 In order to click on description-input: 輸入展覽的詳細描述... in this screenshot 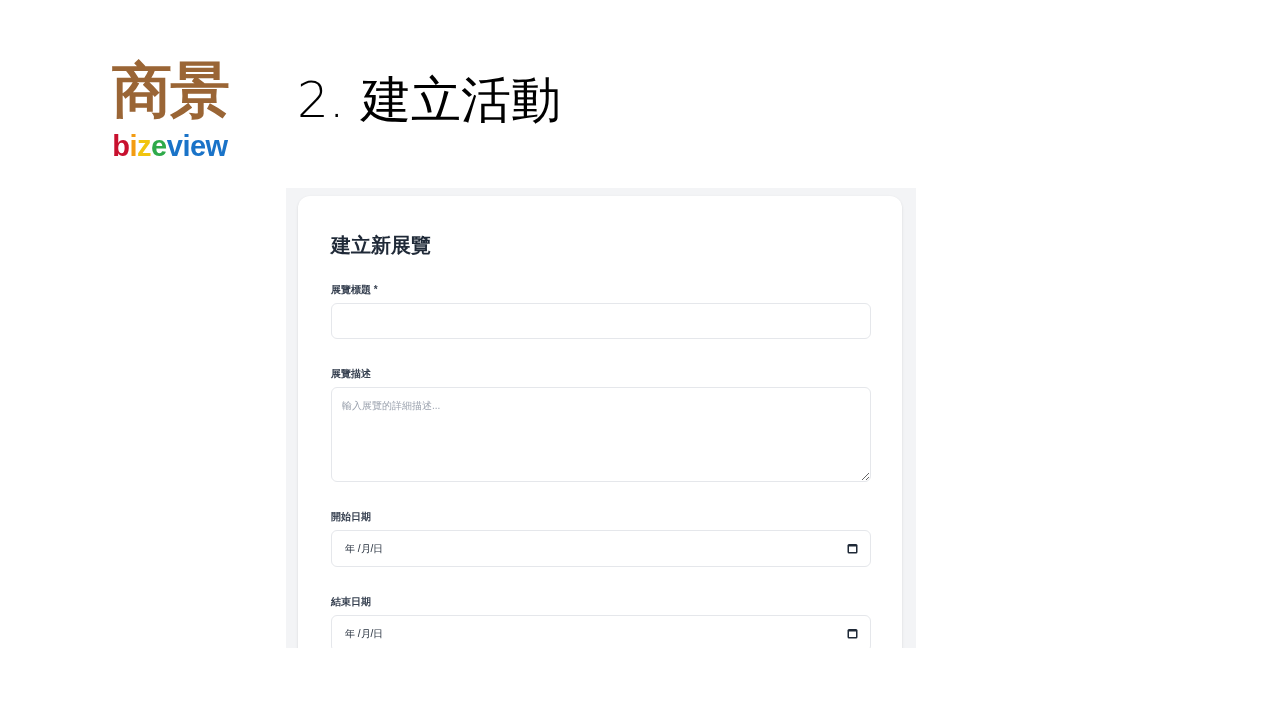, I will do `click(601, 434)`.